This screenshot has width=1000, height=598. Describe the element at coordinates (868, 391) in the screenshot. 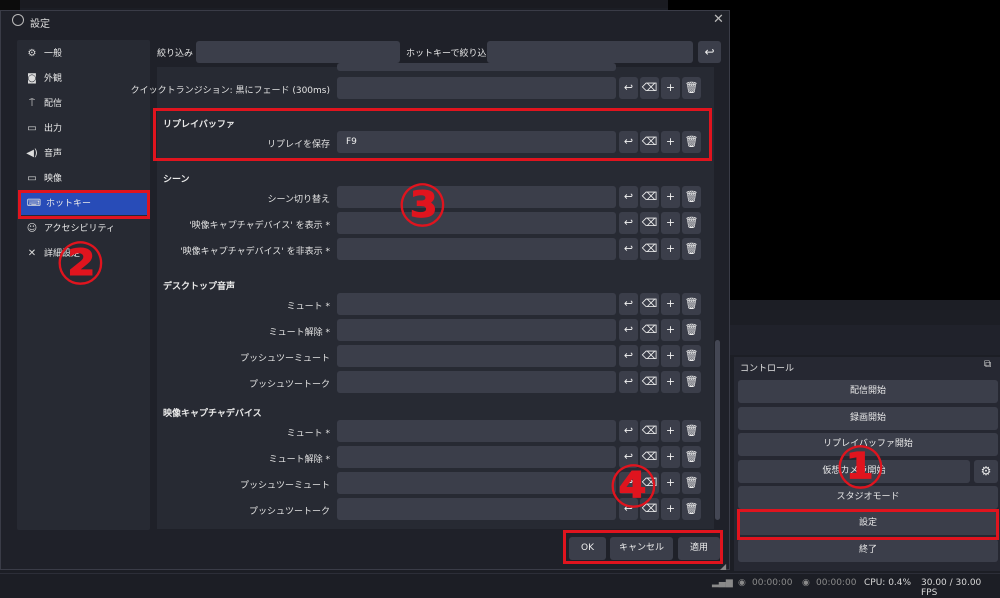

I see `start-streaming-button: 配信開始` at that location.